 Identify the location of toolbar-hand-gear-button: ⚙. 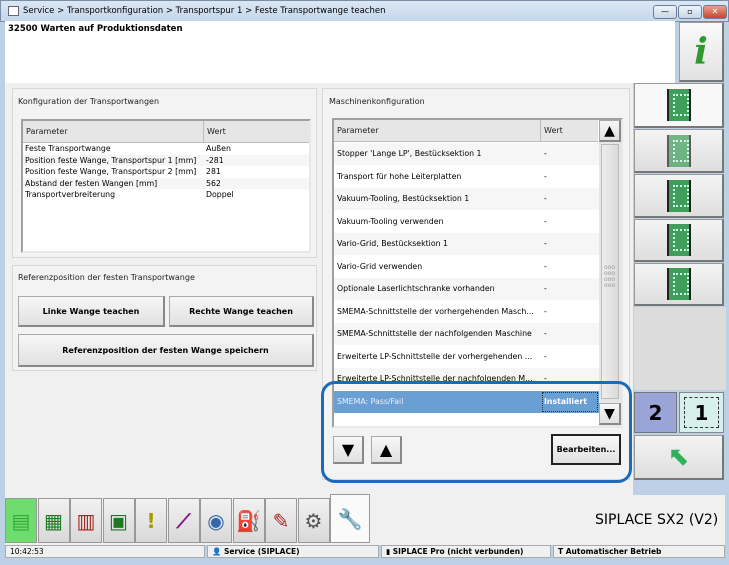
(313, 520).